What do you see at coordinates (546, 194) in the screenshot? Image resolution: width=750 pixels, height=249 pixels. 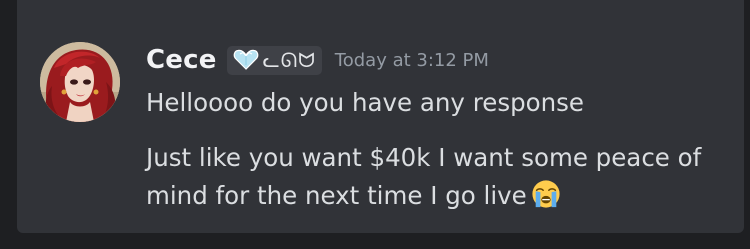 I see `loudly-crying-face-icon` at bounding box center [546, 194].